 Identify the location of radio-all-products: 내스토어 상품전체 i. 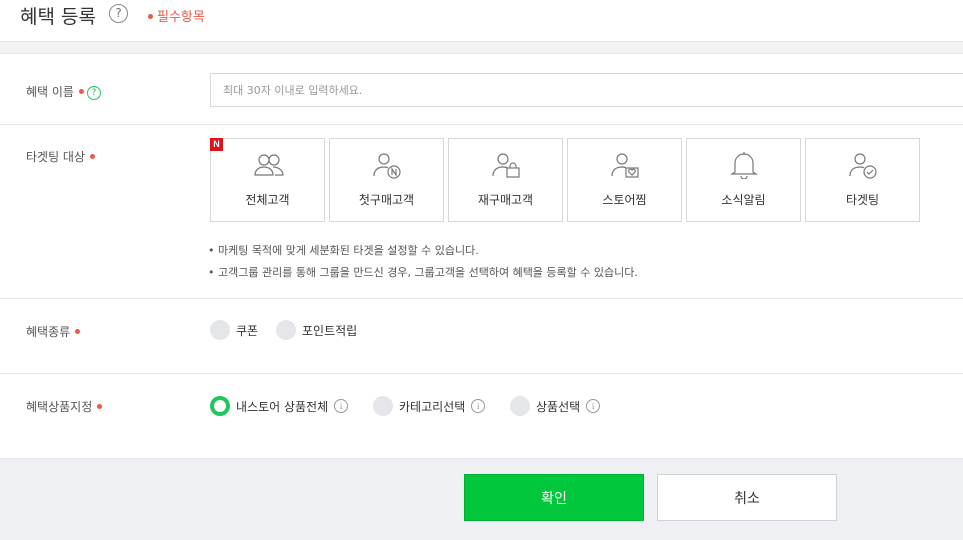
(279, 406).